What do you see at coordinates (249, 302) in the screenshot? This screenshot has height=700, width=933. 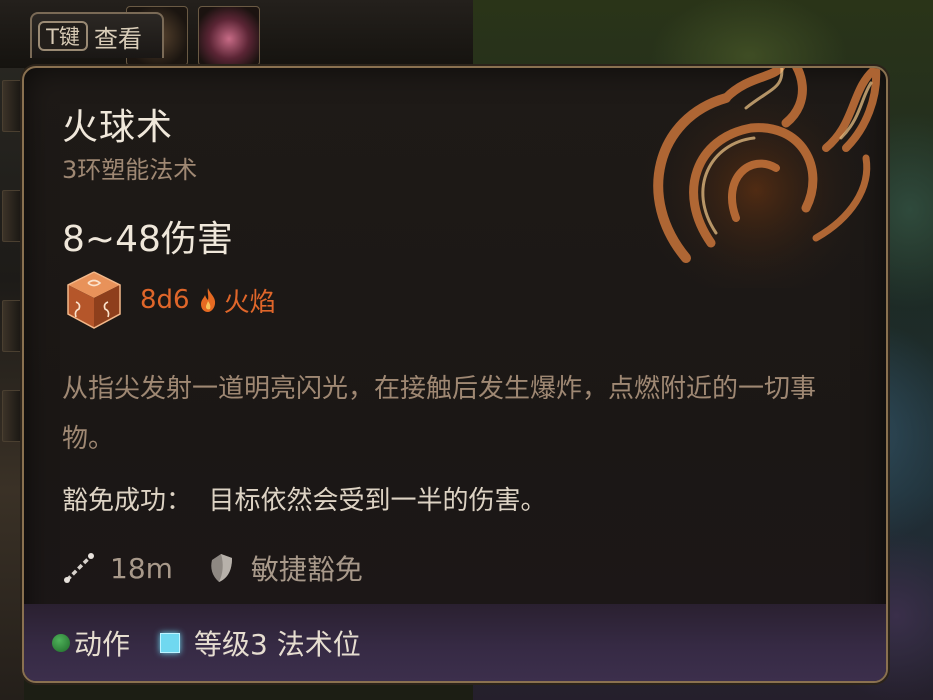 I see `damage-type: 火焰` at bounding box center [249, 302].